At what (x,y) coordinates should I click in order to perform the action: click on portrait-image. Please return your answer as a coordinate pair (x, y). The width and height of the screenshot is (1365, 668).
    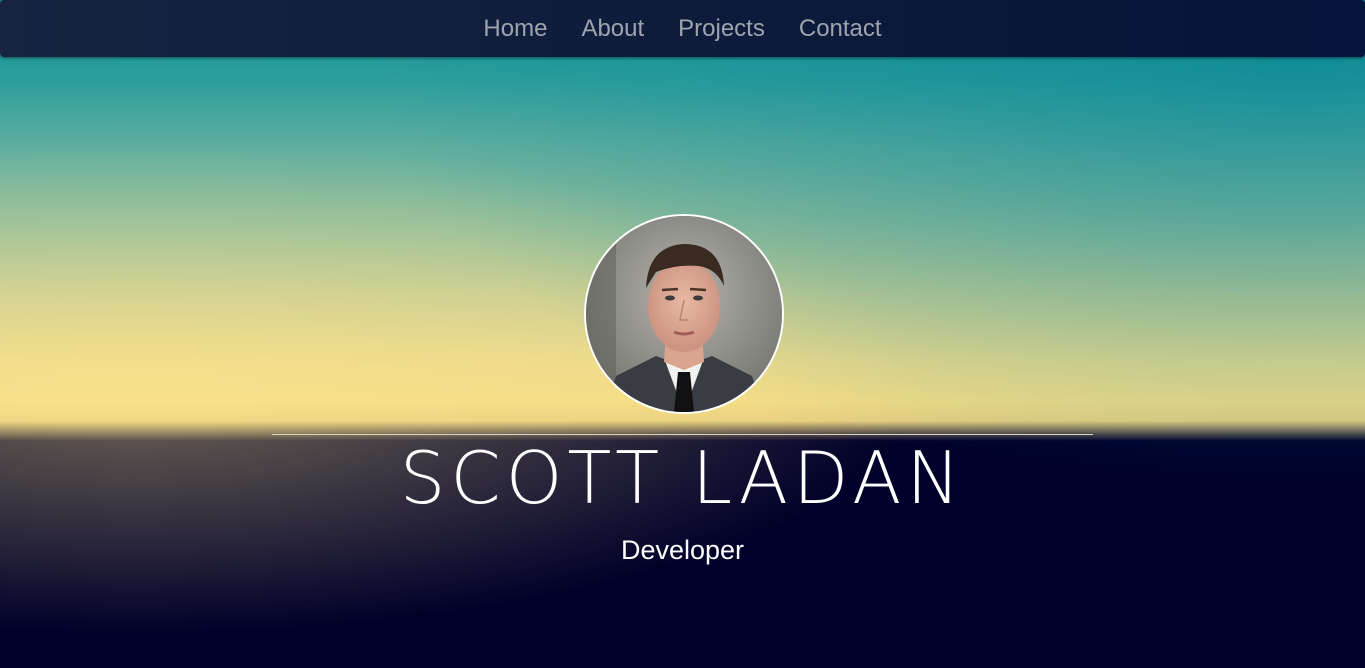
    Looking at the image, I should click on (684, 314).